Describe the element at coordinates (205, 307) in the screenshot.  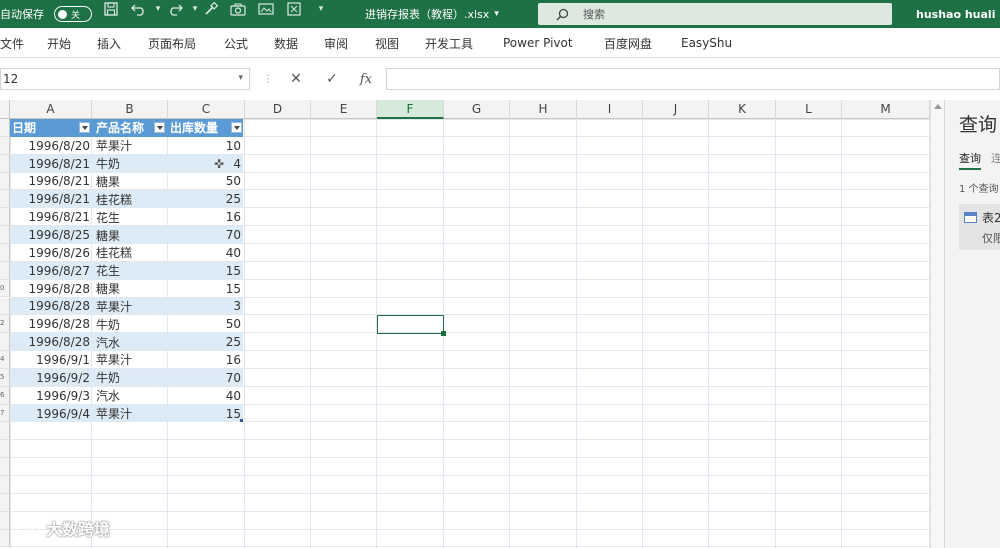
I see `quantity-cell: 3` at that location.